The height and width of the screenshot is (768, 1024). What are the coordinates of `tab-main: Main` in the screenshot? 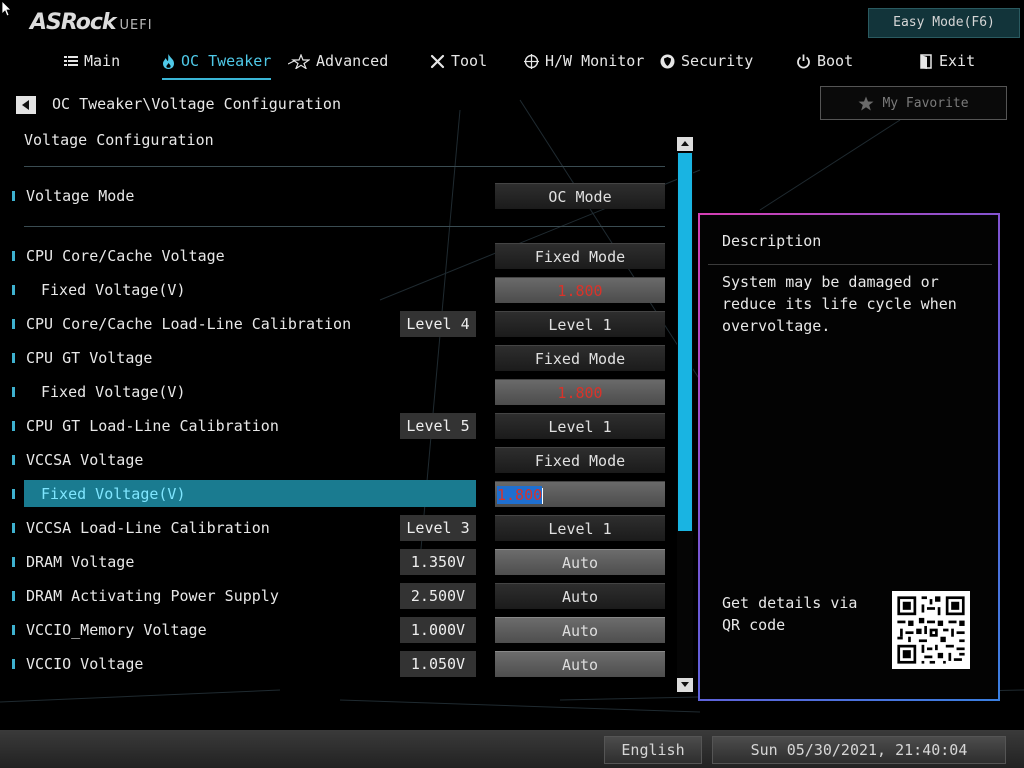 It's located at (92, 61).